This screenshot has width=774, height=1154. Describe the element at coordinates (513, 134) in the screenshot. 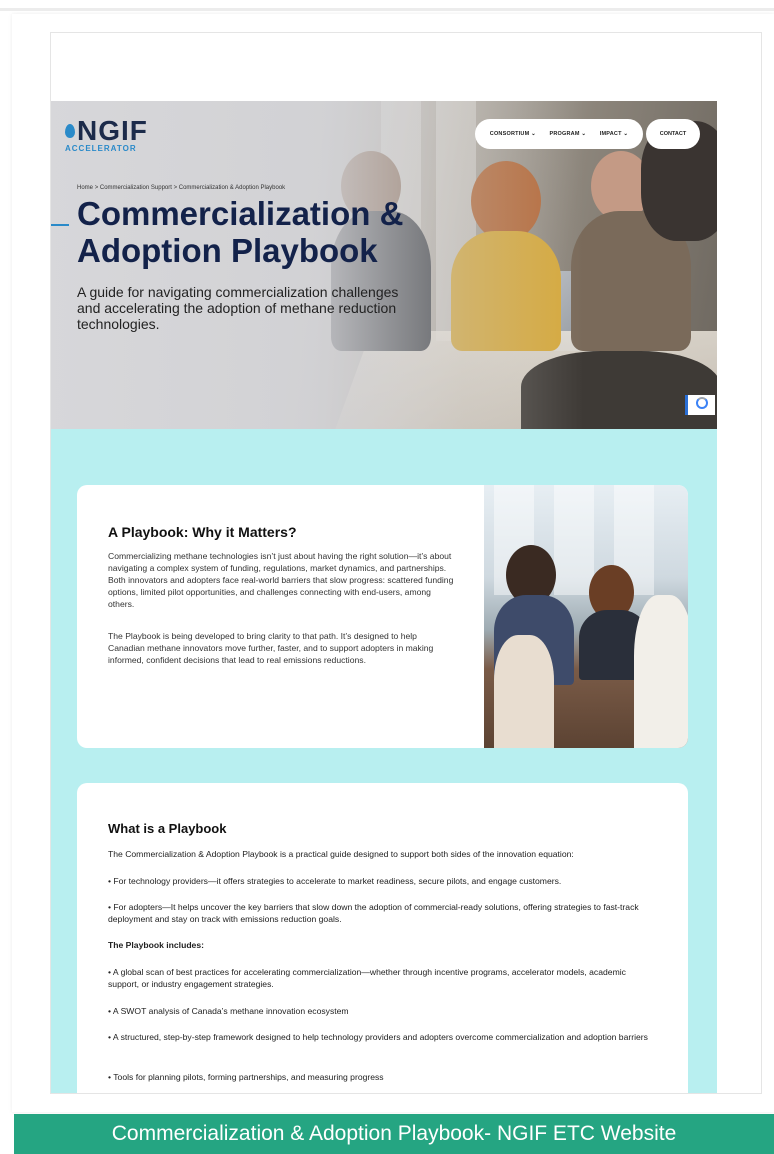

I see `nav-item-consortium: CONSORTIUM ⌄` at that location.